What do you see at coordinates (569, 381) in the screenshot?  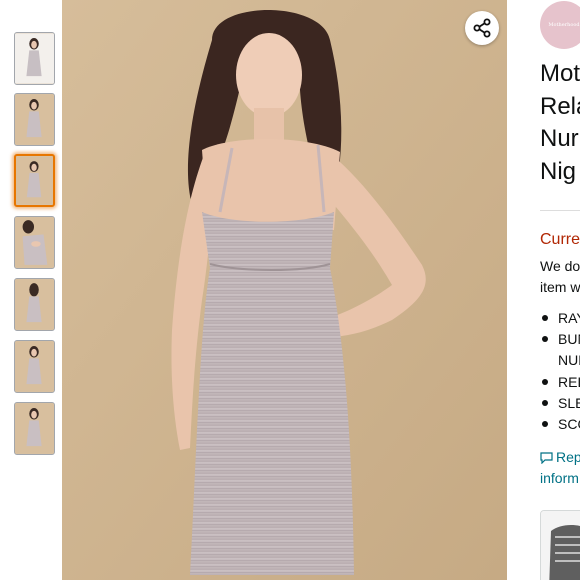 I see `feature-text: REL` at bounding box center [569, 381].